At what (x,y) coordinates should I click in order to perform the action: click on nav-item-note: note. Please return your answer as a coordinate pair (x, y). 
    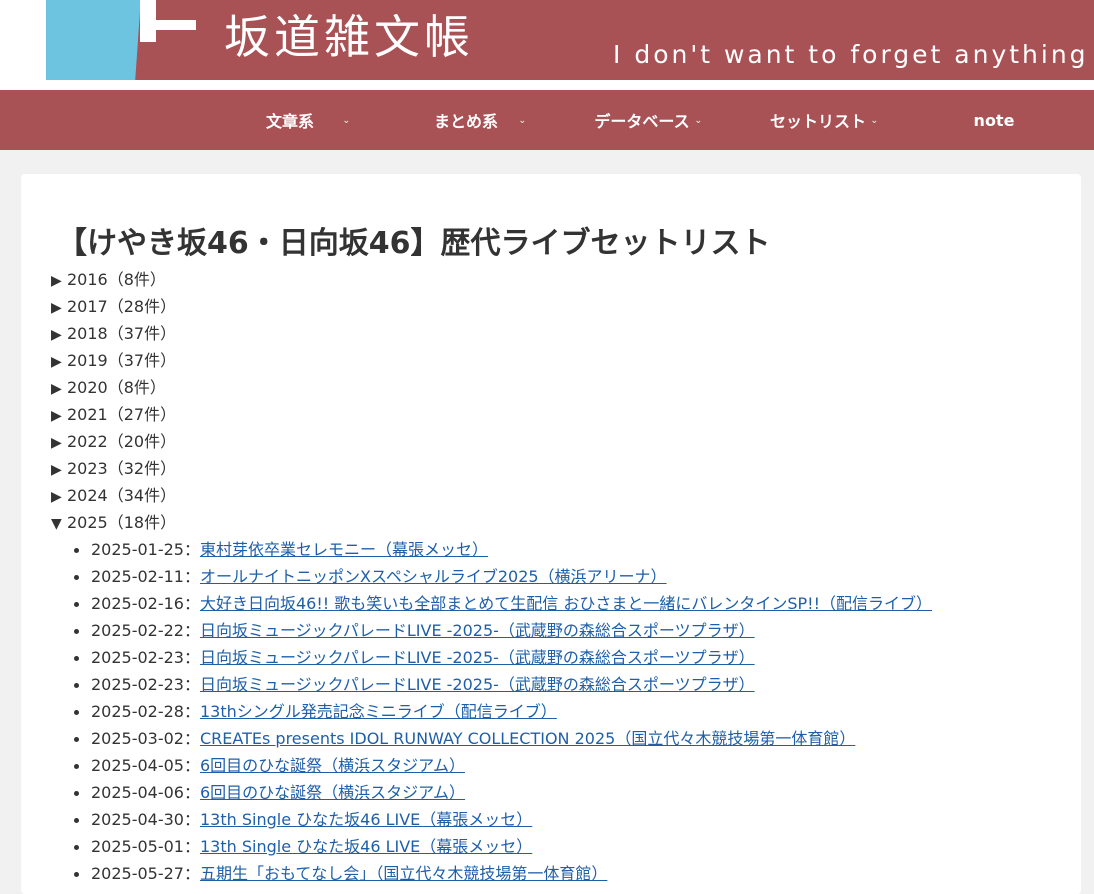
    Looking at the image, I should click on (994, 120).